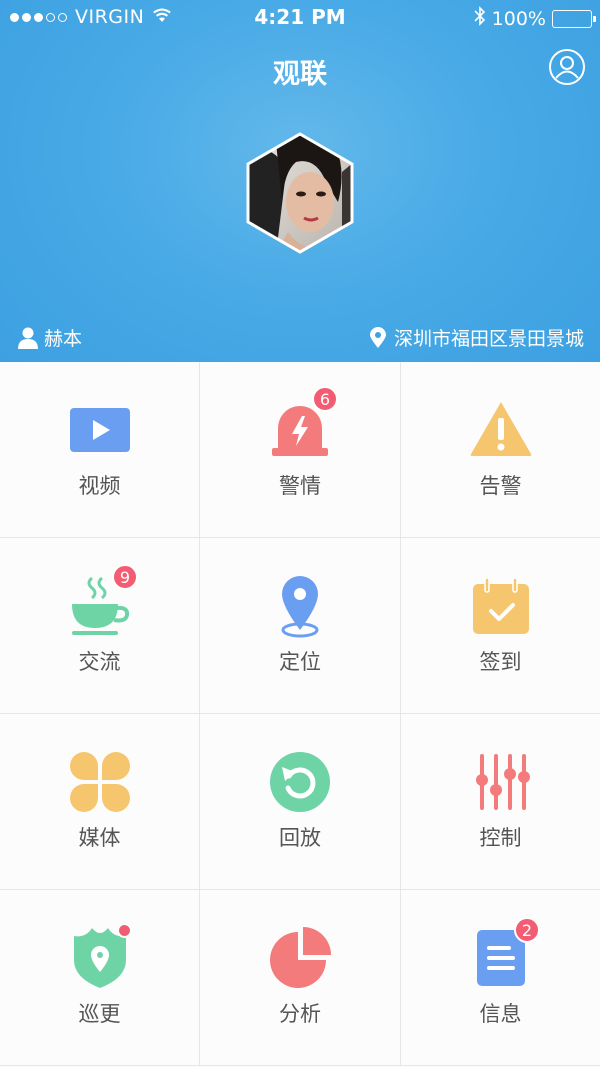  What do you see at coordinates (574, 18) in the screenshot?
I see `battery-icon` at bounding box center [574, 18].